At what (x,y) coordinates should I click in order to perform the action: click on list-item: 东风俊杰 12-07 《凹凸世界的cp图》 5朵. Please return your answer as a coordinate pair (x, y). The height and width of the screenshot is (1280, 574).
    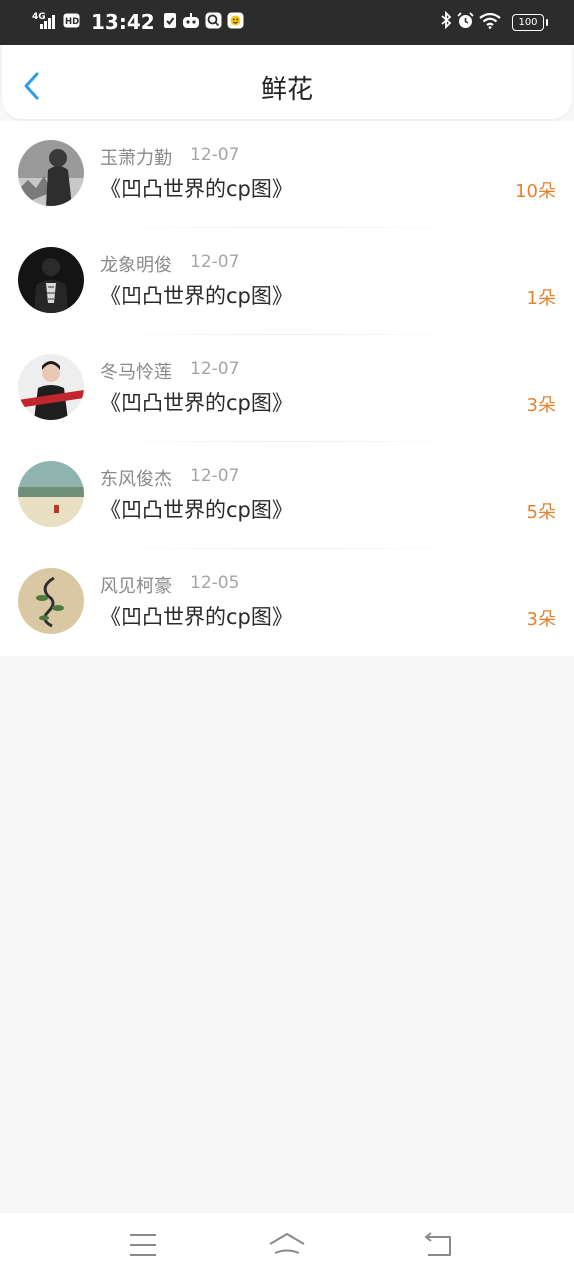
    Looking at the image, I should click on (287, 495).